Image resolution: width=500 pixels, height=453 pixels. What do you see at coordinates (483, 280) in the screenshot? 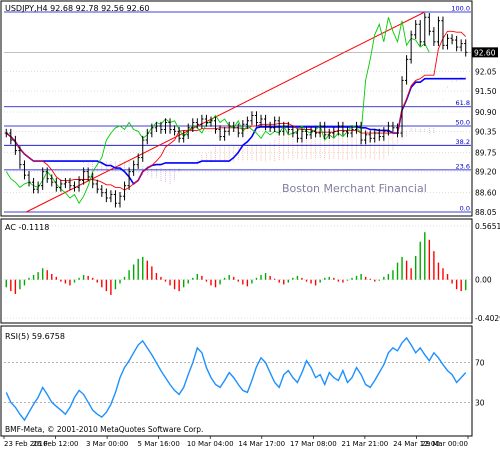
I see `ac-tick-label: 0.00` at bounding box center [483, 280].